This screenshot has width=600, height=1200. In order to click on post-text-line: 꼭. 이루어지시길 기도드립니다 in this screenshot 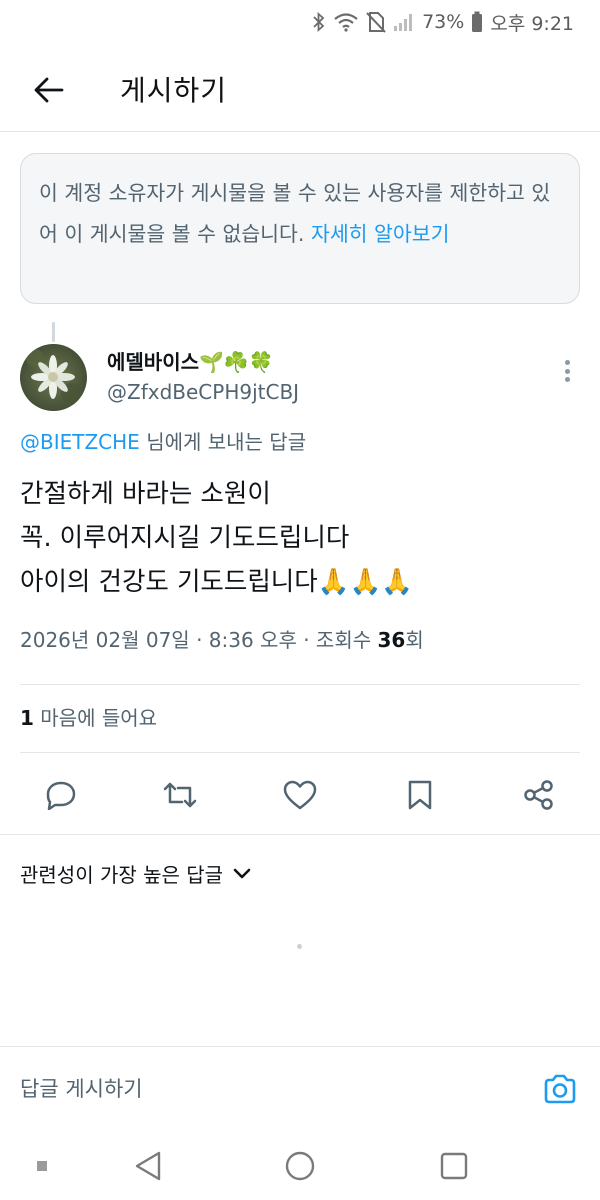, I will do `click(185, 538)`.